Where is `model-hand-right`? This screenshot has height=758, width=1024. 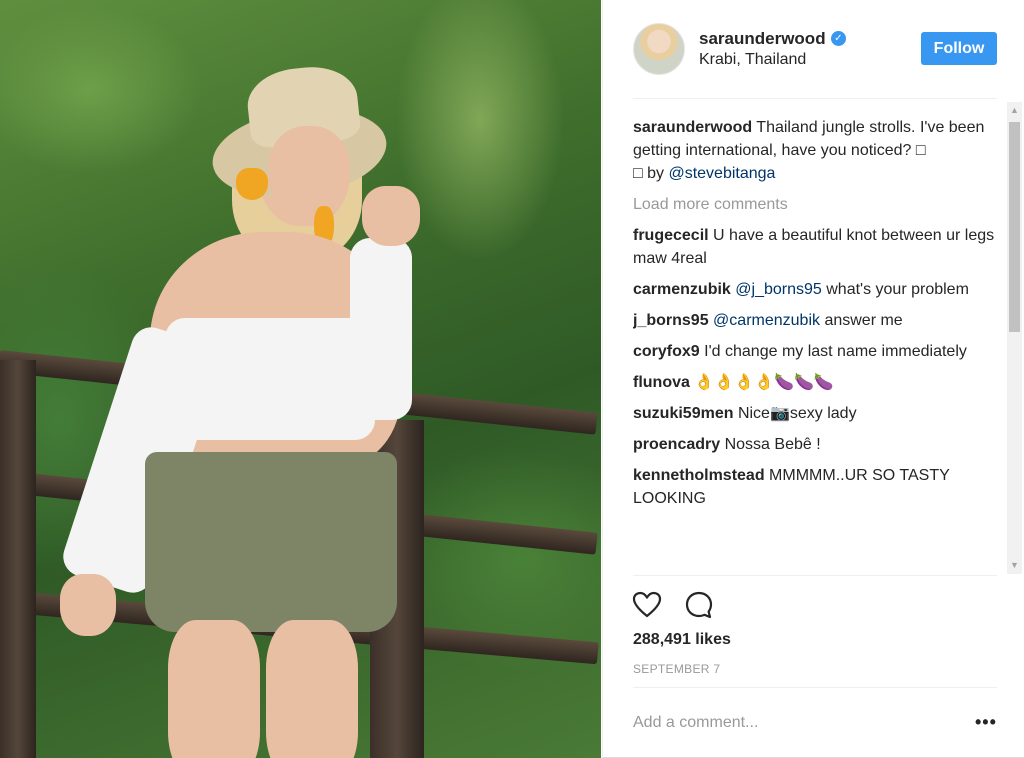 model-hand-right is located at coordinates (391, 216).